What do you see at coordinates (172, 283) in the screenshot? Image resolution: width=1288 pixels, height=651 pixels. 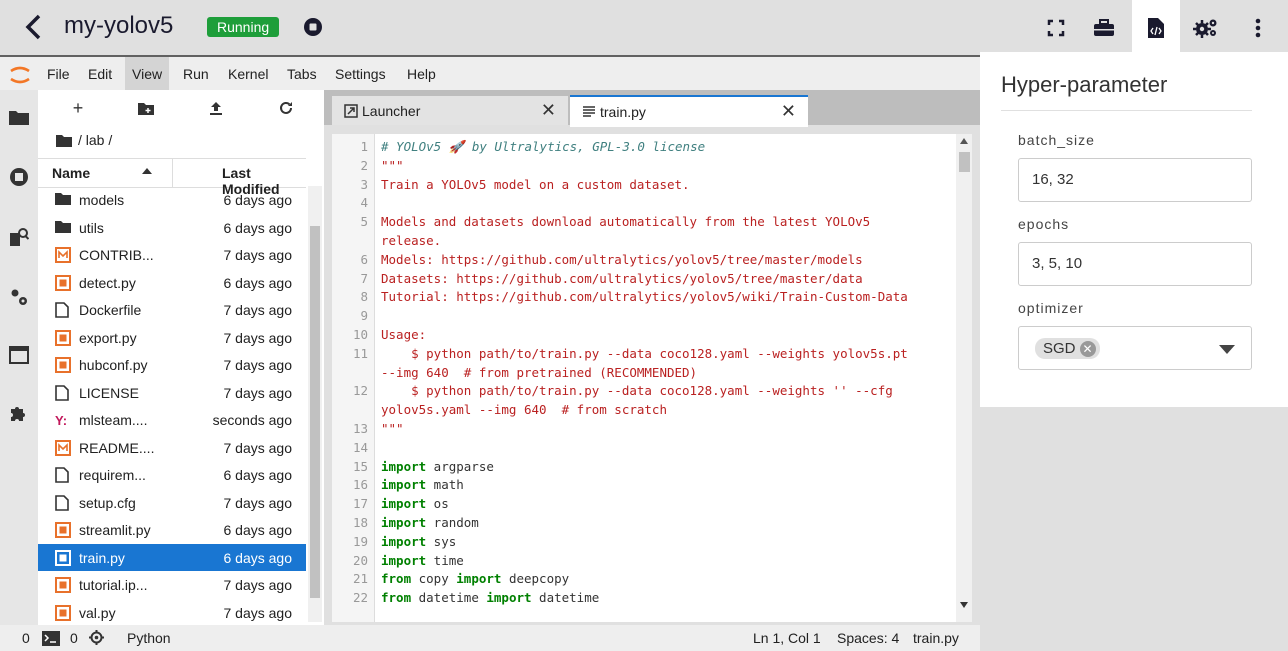 I see `file-row: detect.py 6 days ago` at bounding box center [172, 283].